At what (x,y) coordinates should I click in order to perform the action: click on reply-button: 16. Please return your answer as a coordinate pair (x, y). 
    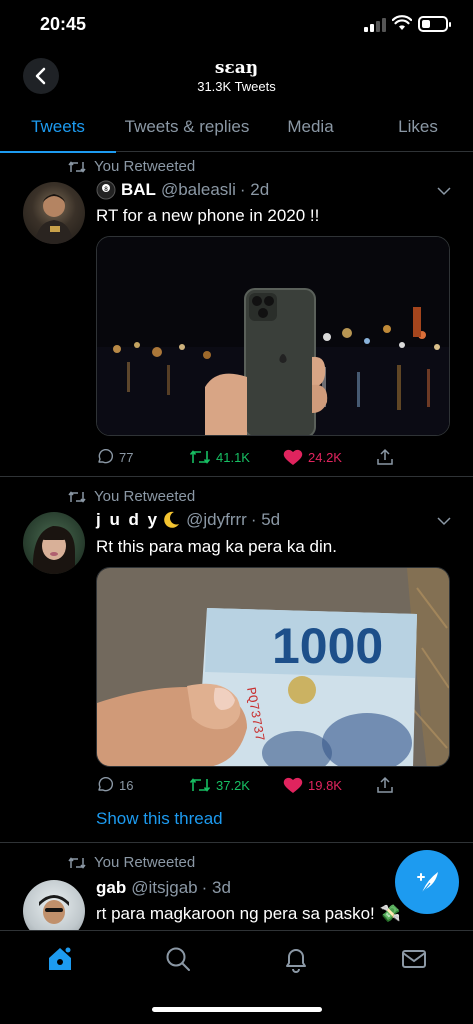
    Looking at the image, I should click on (114, 785).